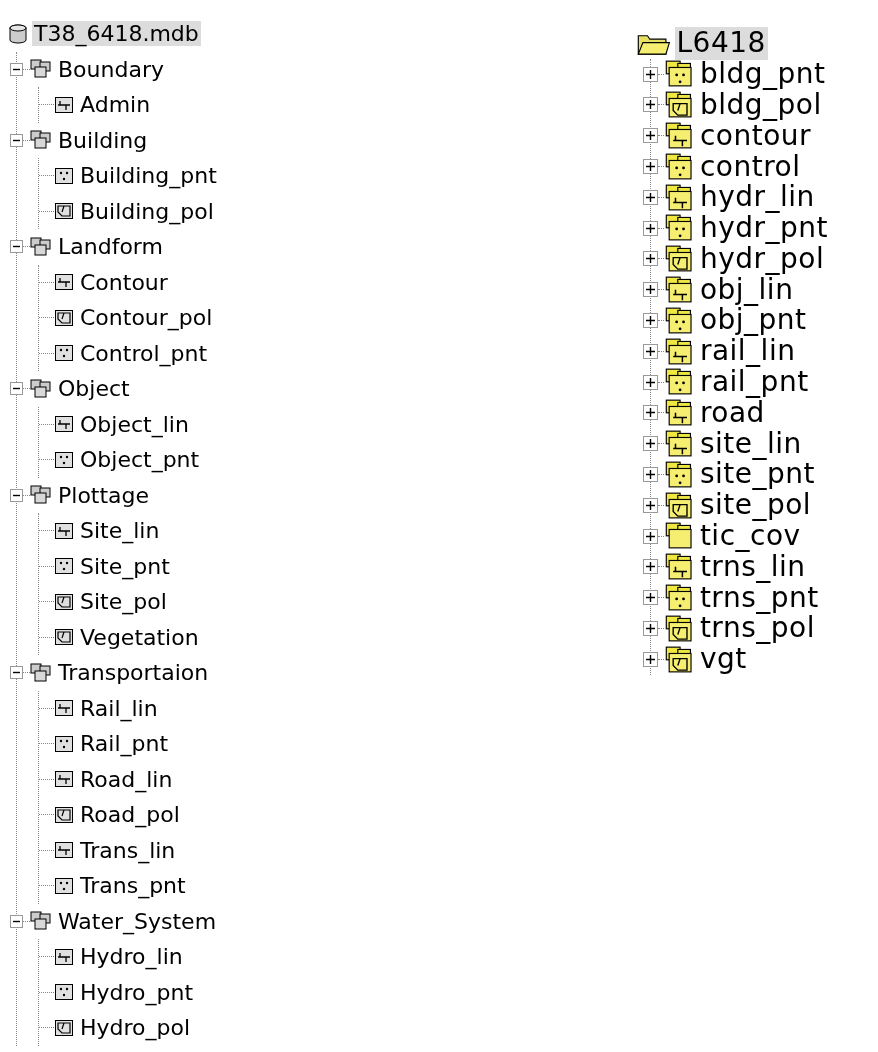  What do you see at coordinates (762, 74) in the screenshot?
I see `tree-item-label: bldg_pnt` at bounding box center [762, 74].